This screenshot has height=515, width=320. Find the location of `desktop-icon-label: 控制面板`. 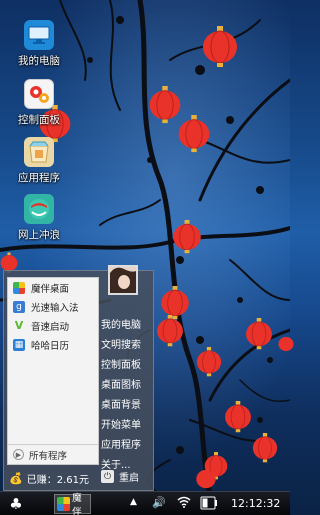

desktop-icon-label: 控制面板 is located at coordinates (39, 120).